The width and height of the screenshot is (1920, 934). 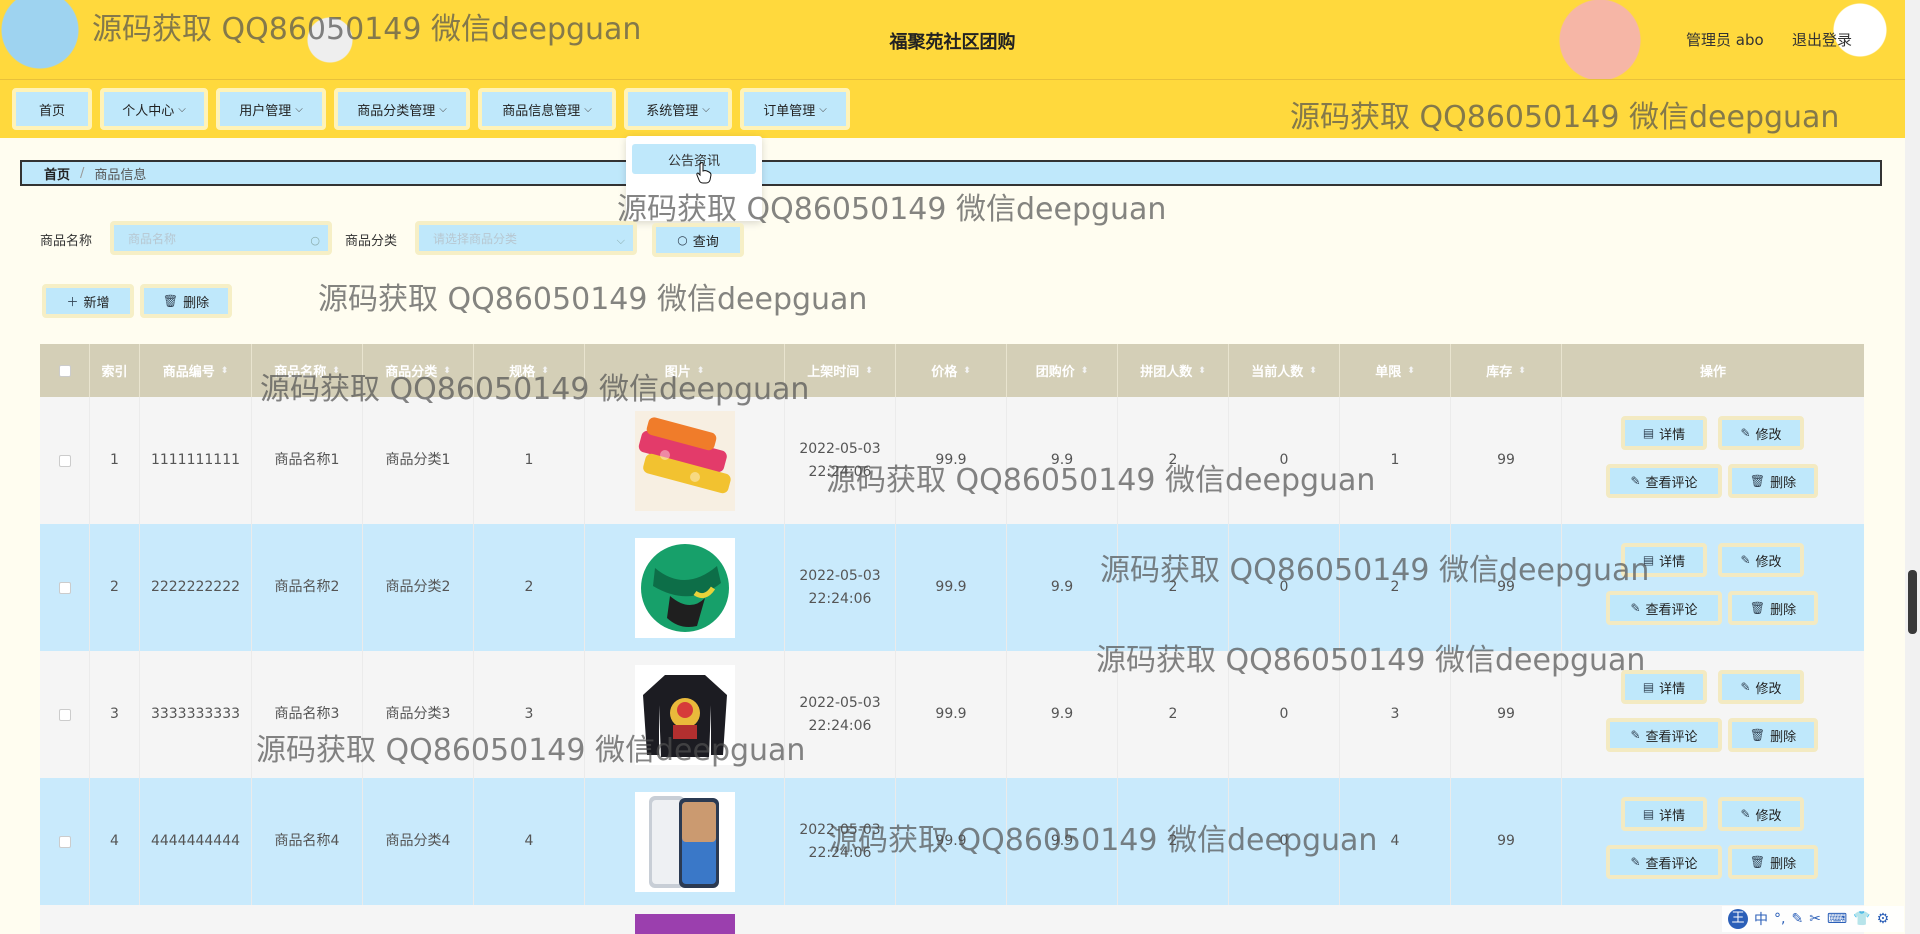 I want to click on header-cell: 单限 ⬍, so click(x=1395, y=370).